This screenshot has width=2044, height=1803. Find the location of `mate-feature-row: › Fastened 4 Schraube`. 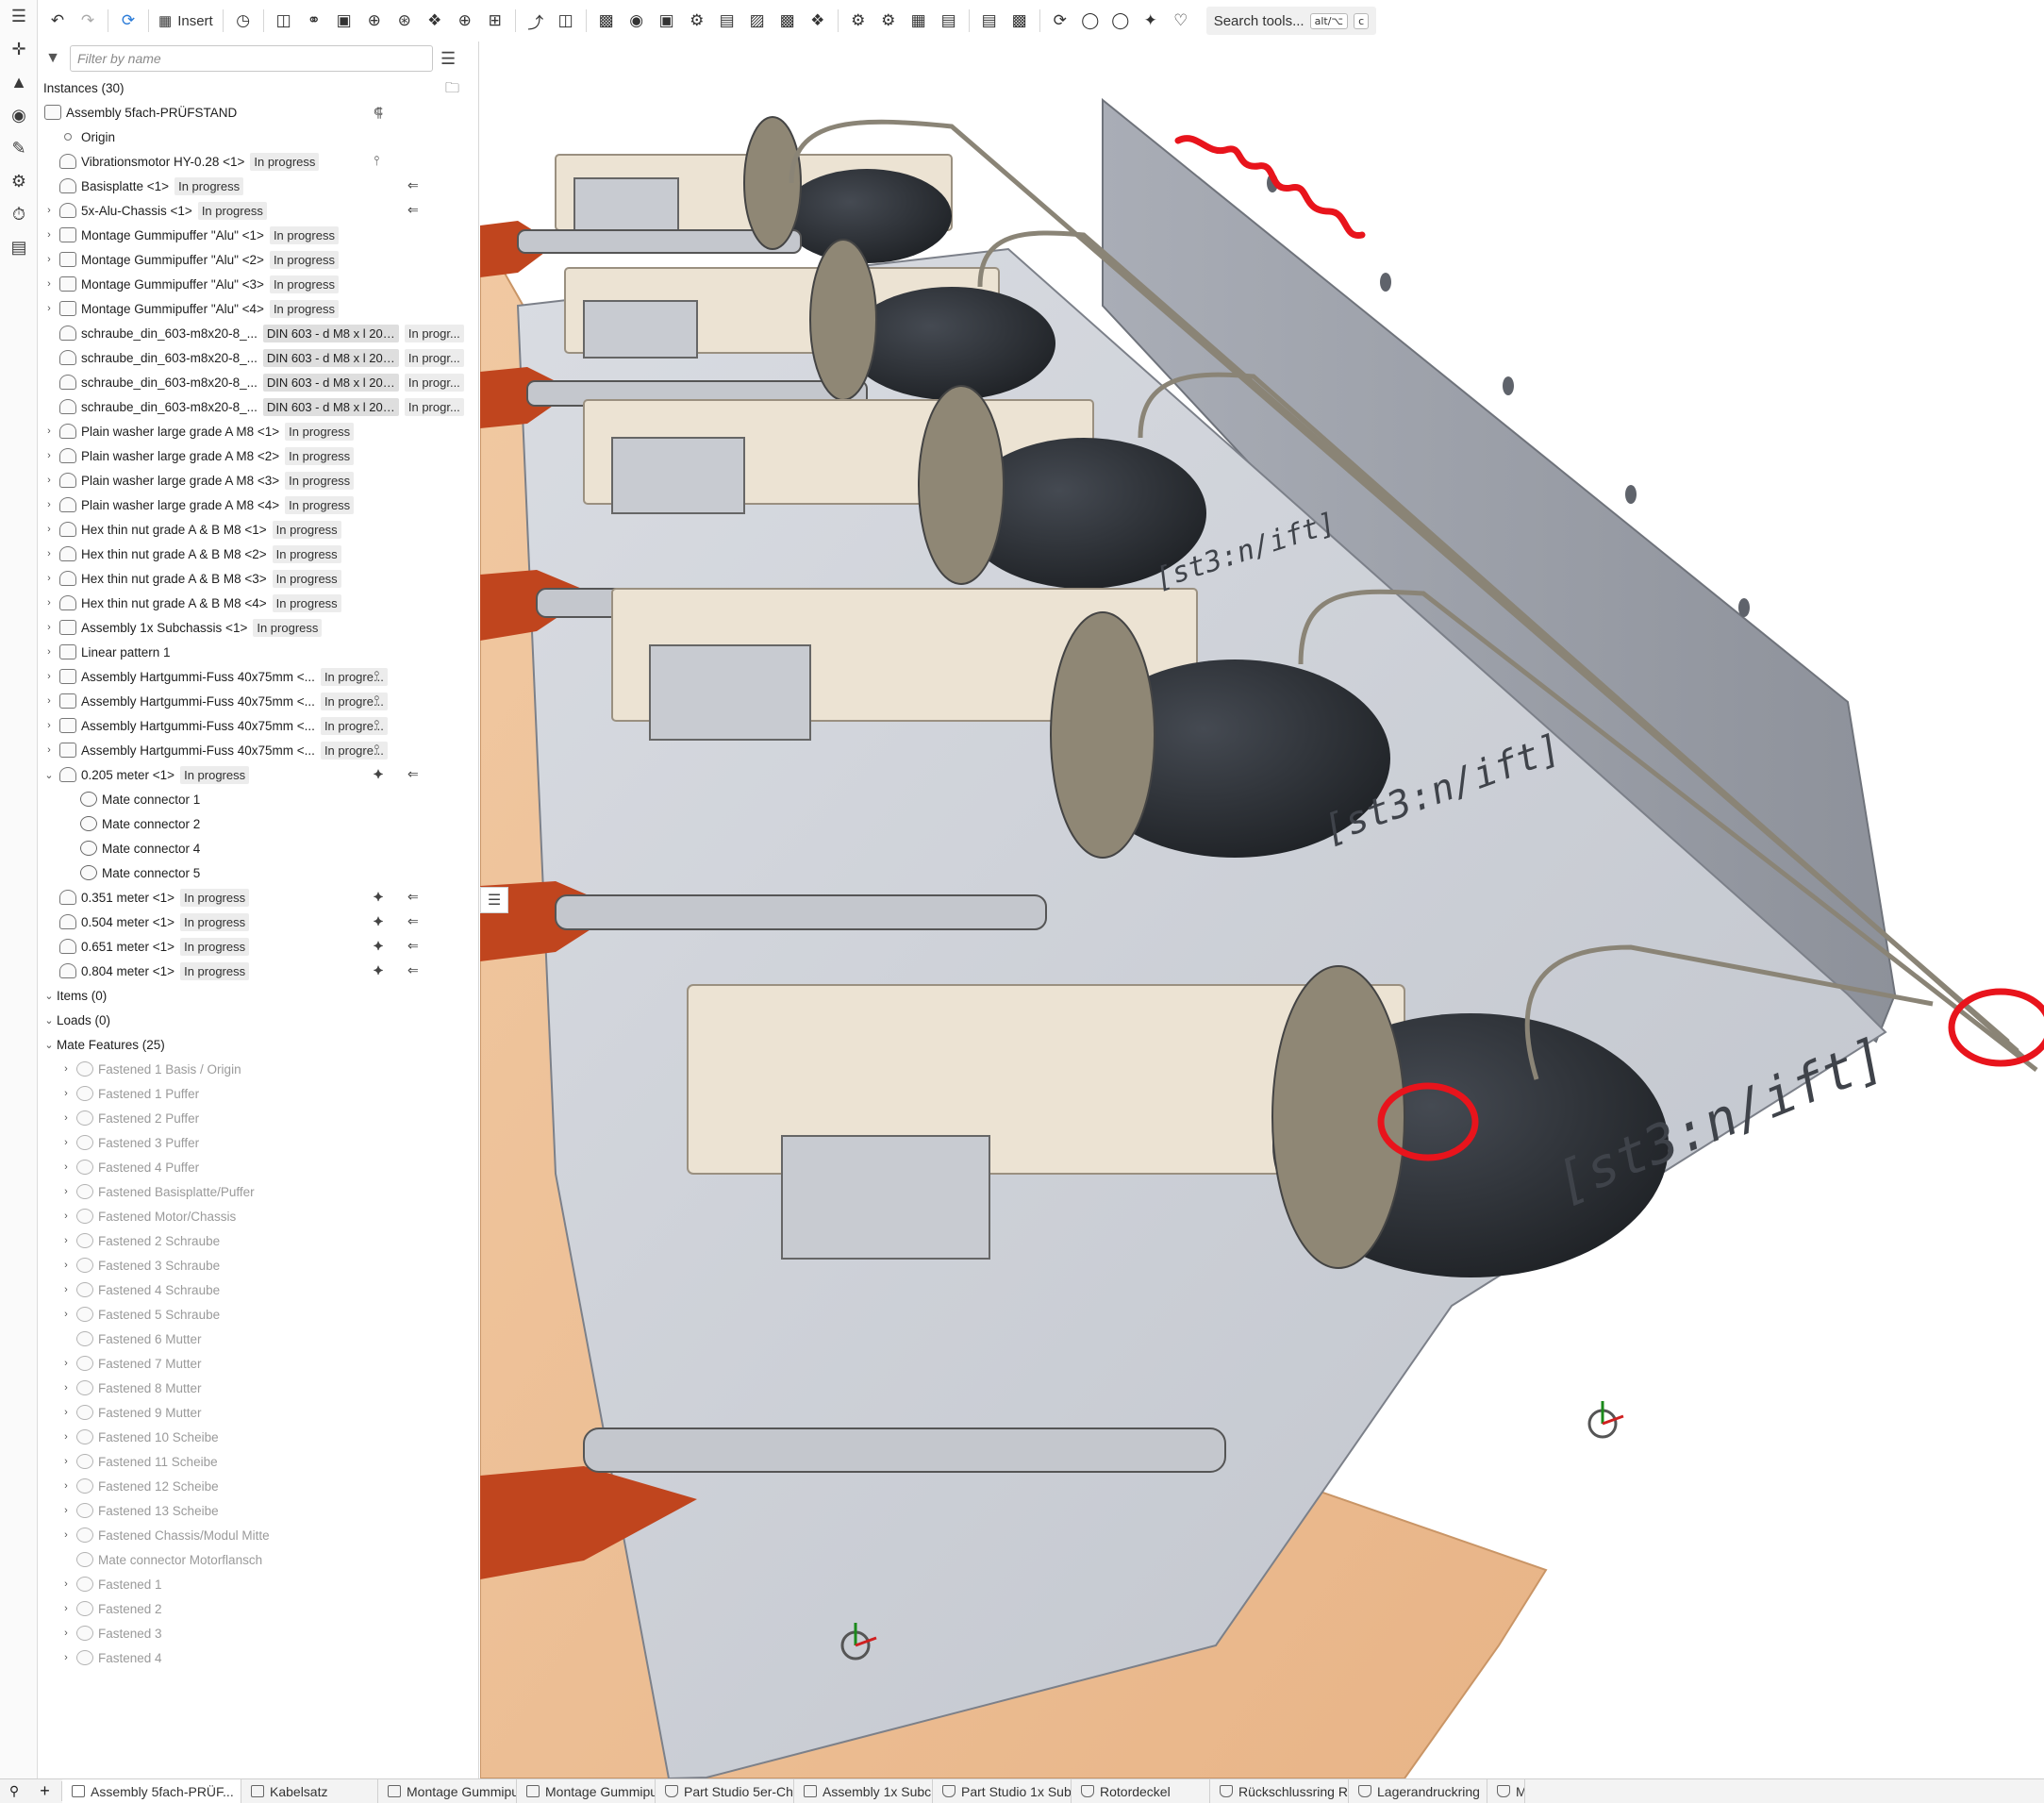

mate-feature-row: › Fastened 4 Schraube is located at coordinates (258, 1289).